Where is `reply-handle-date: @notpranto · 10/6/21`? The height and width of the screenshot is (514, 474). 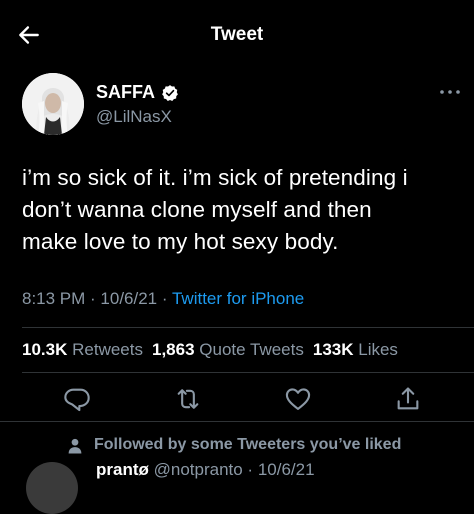 reply-handle-date: @notpranto · 10/6/21 is located at coordinates (231, 469).